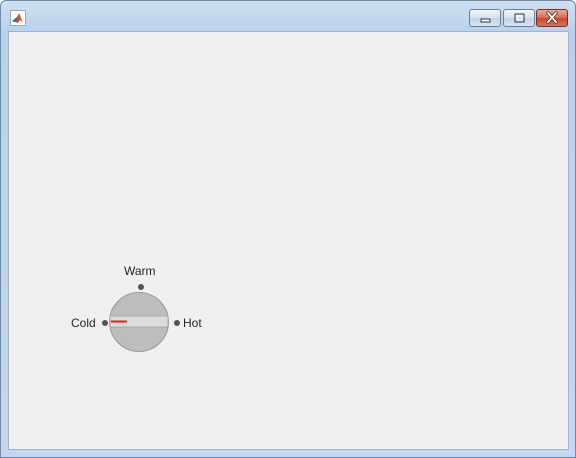  I want to click on maximize-icon, so click(519, 18).